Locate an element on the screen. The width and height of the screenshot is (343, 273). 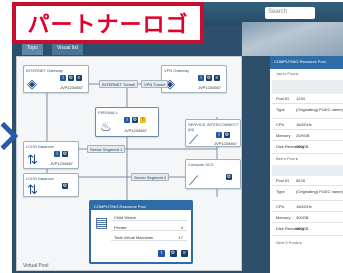
node-load-balancer-2: LCHO Balancer ⇅ ⚙ is located at coordinates (51, 185).